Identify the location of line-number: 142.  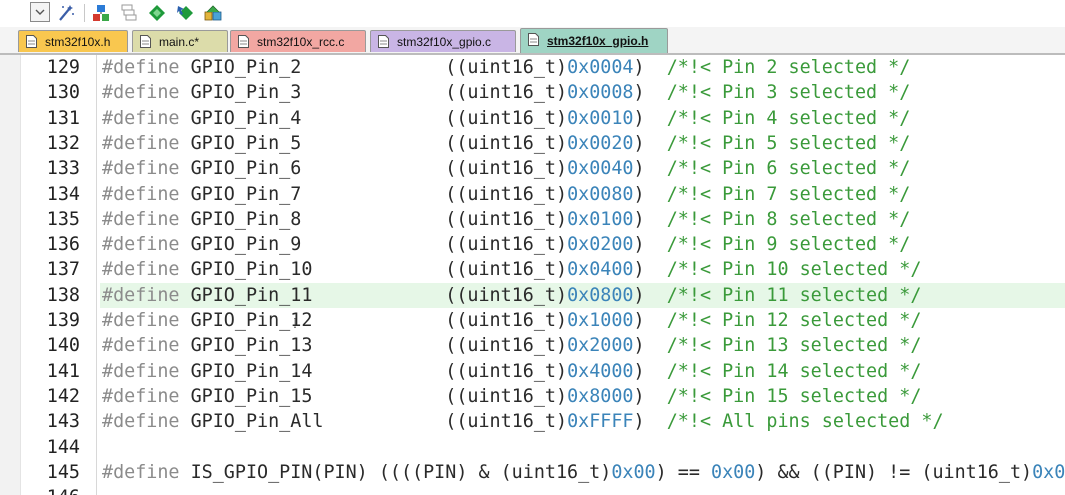
(63, 396).